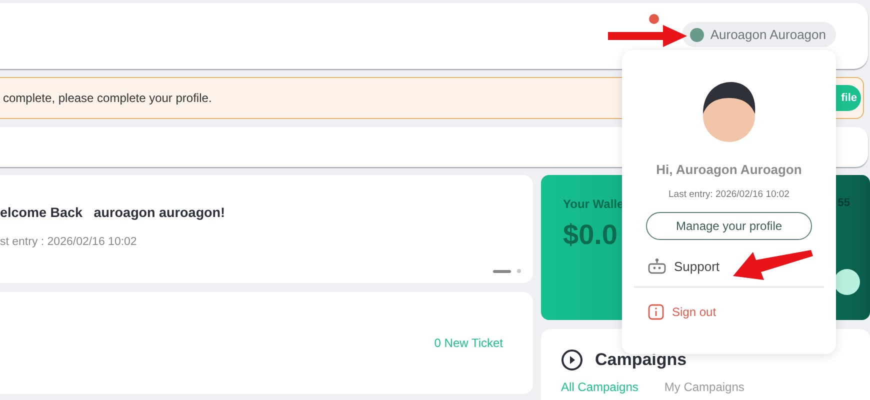  I want to click on wallet-amount: $0.0, so click(590, 235).